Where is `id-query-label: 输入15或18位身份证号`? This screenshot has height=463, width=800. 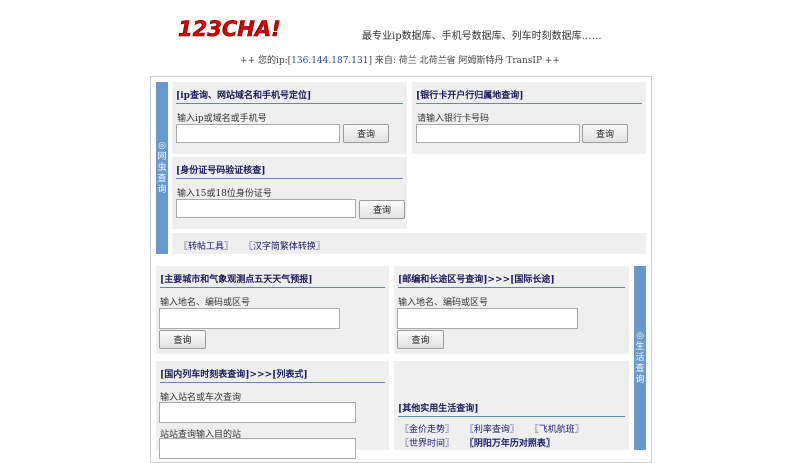
id-query-label: 输入15或18位身份证号 is located at coordinates (224, 194).